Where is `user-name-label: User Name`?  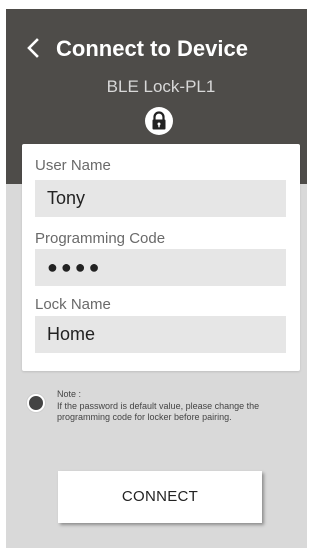 user-name-label: User Name is located at coordinates (73, 165).